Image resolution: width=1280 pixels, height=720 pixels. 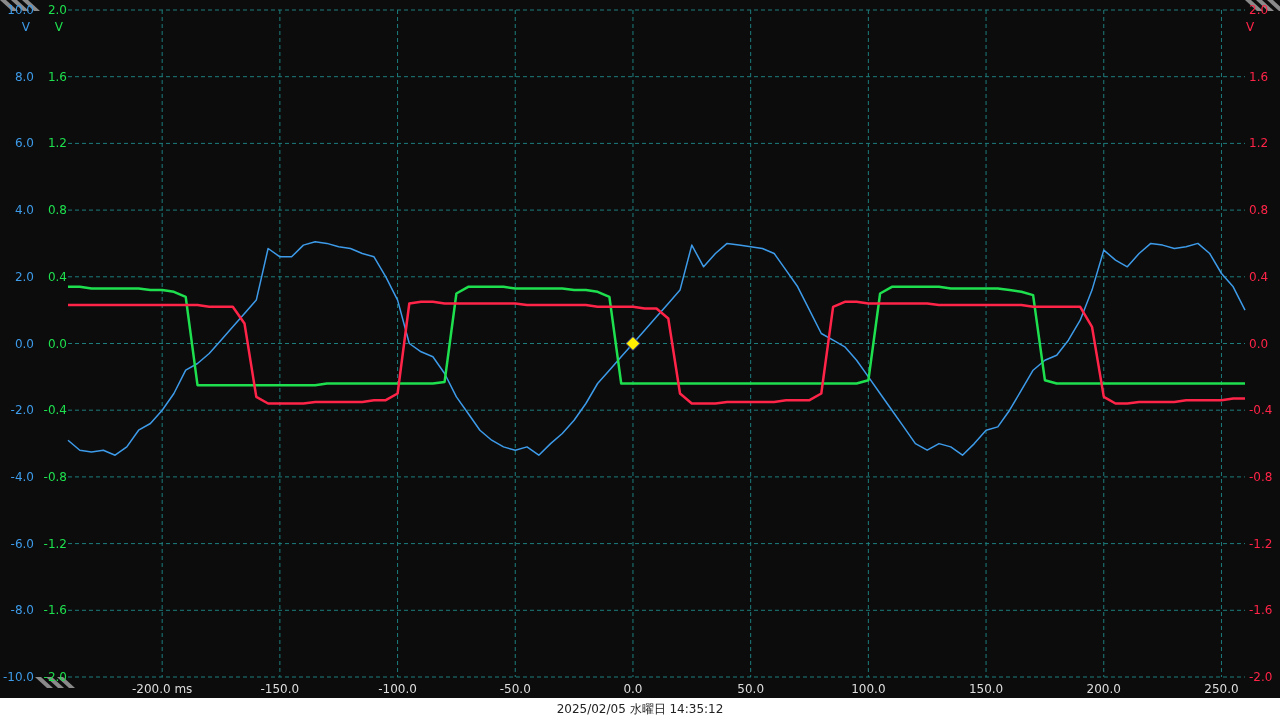 What do you see at coordinates (1221, 689) in the screenshot?
I see `axis-tick-label: 250.0` at bounding box center [1221, 689].